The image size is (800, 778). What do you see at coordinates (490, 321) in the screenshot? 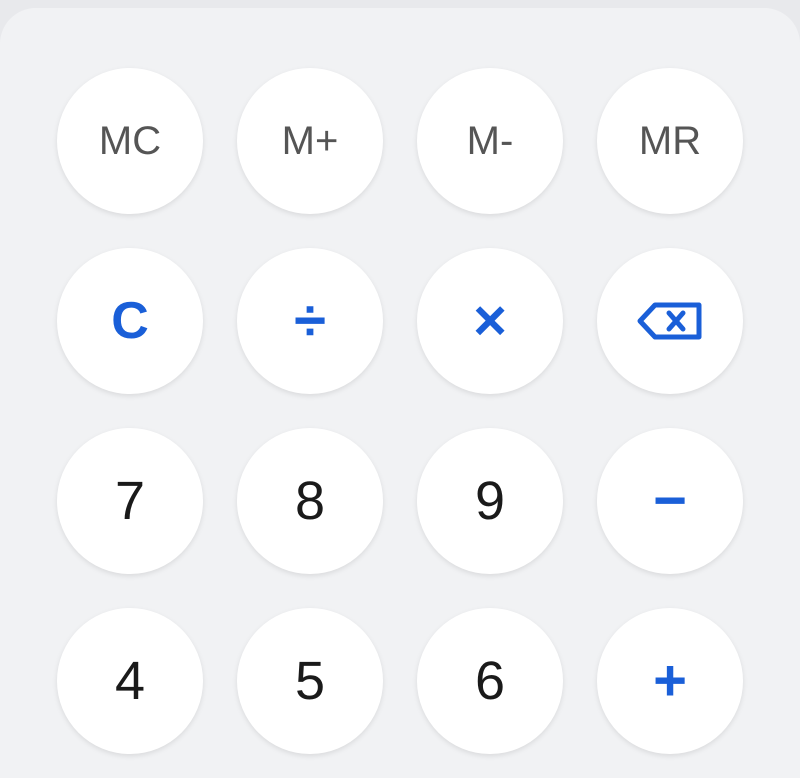
I see `operator-key: ×` at bounding box center [490, 321].